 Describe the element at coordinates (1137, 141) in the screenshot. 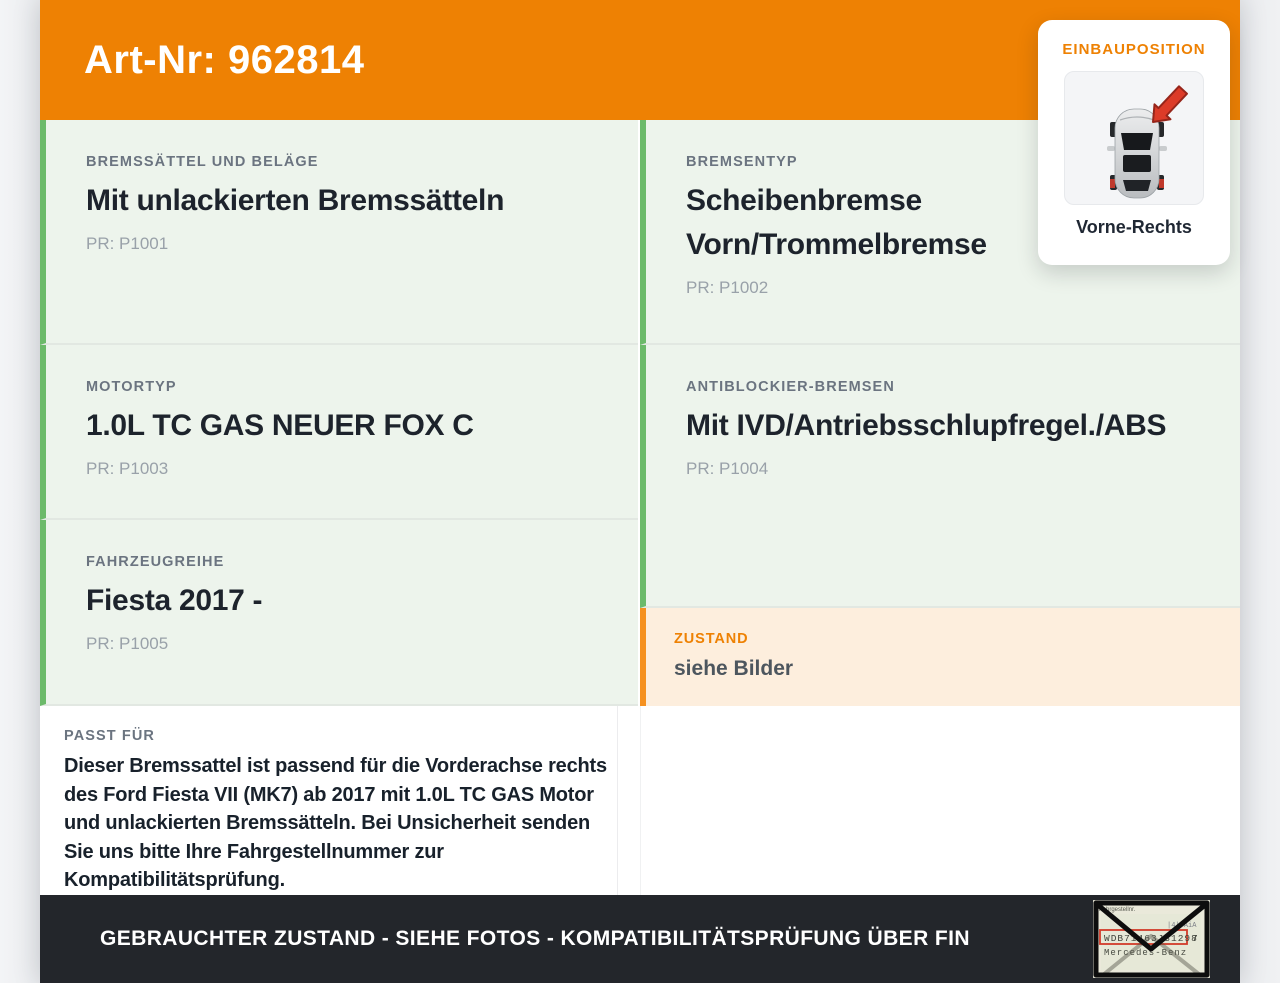

I see `car-windshield` at that location.